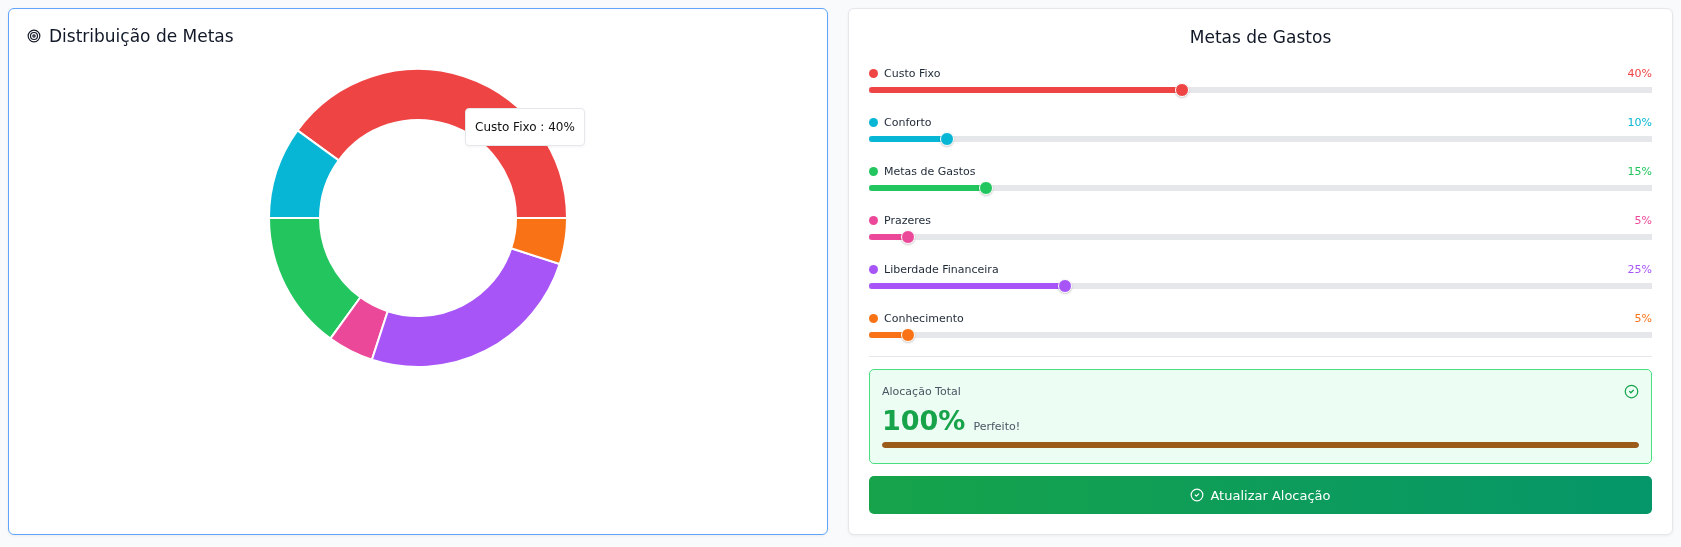 Image resolution: width=1681 pixels, height=547 pixels. I want to click on slider-label: Conforto, so click(908, 122).